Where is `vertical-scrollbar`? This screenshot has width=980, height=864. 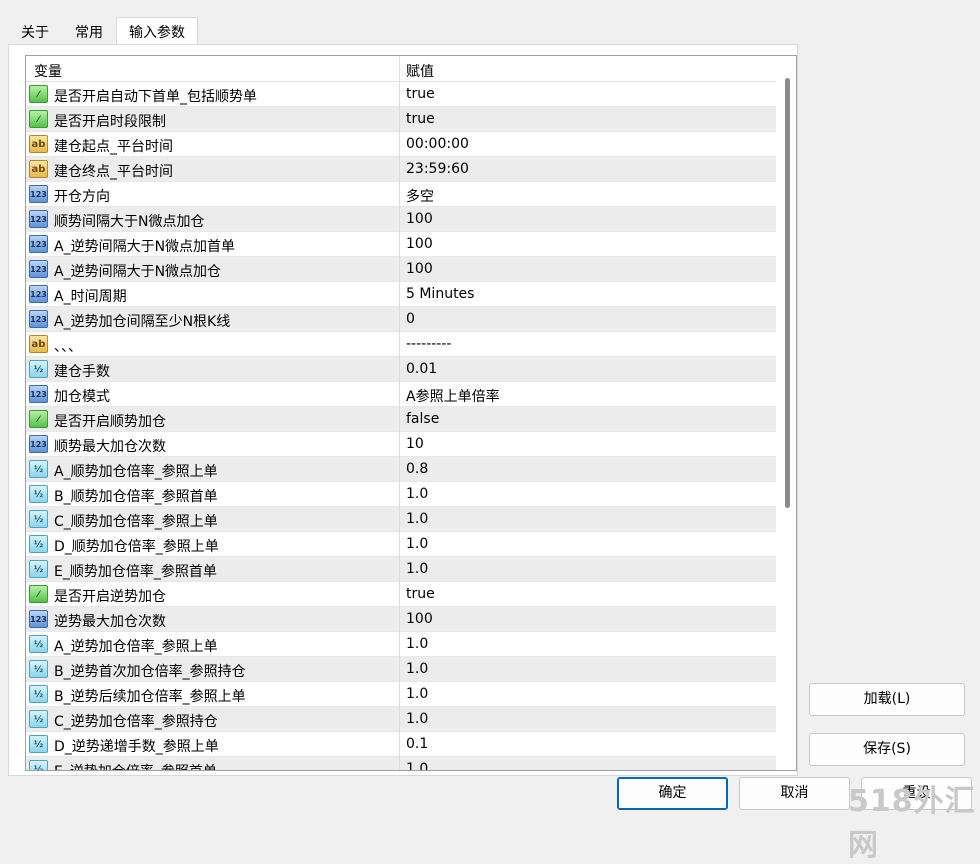
vertical-scrollbar is located at coordinates (787, 413).